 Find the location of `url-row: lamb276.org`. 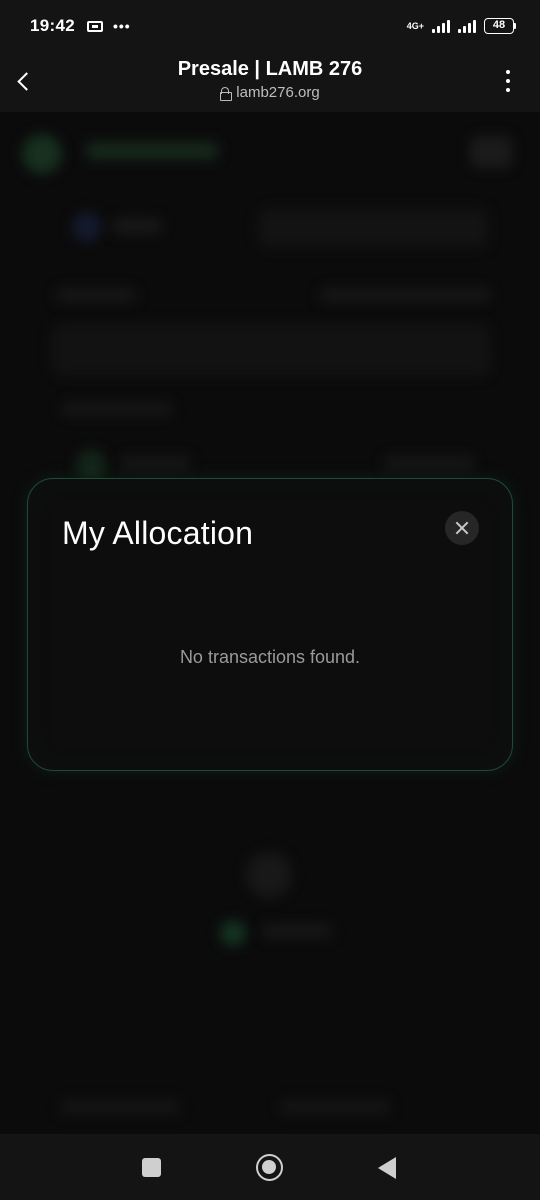

url-row: lamb276.org is located at coordinates (270, 92).